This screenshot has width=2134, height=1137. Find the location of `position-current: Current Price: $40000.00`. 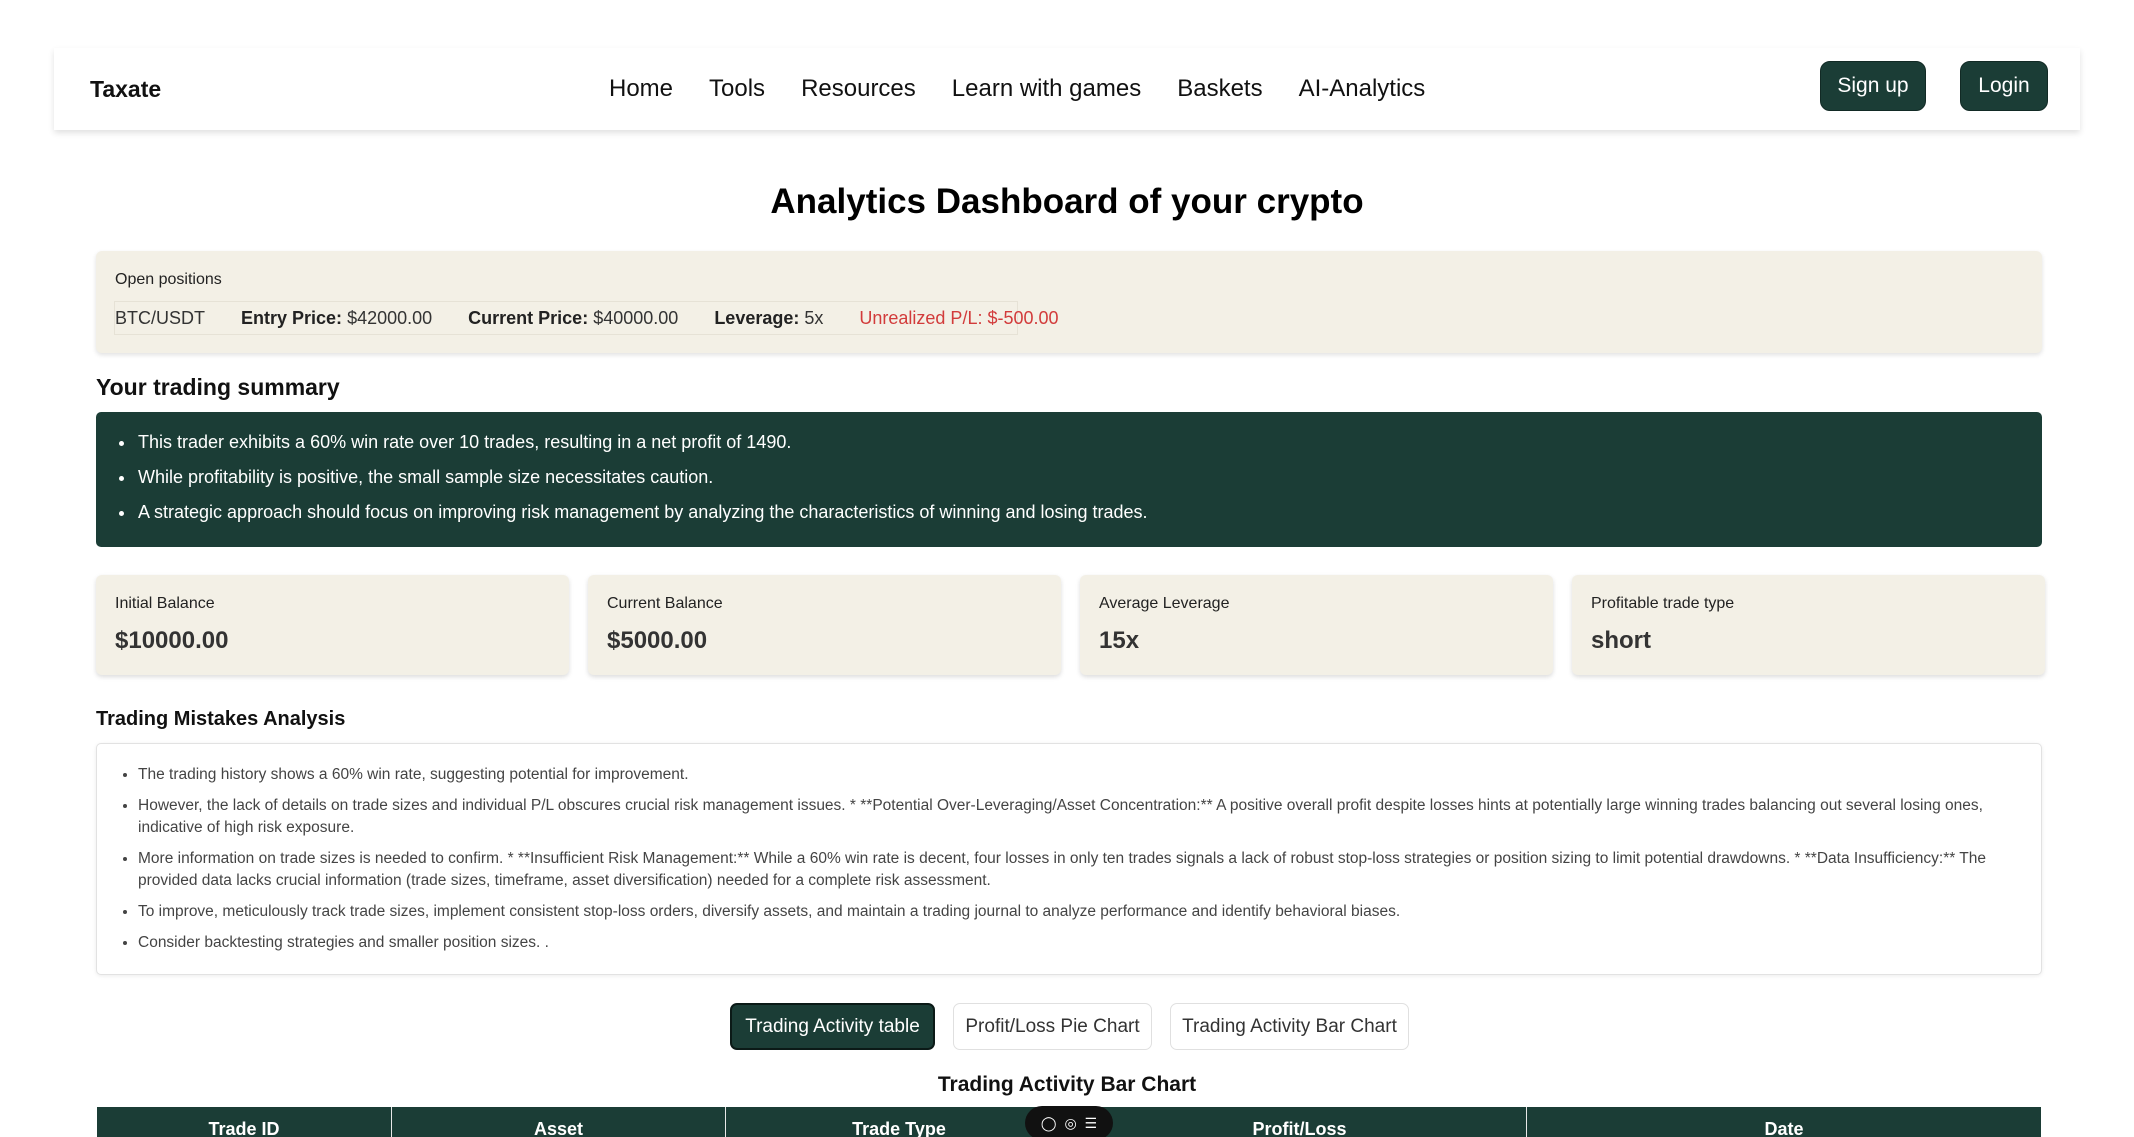

position-current: Current Price: $40000.00 is located at coordinates (582, 318).